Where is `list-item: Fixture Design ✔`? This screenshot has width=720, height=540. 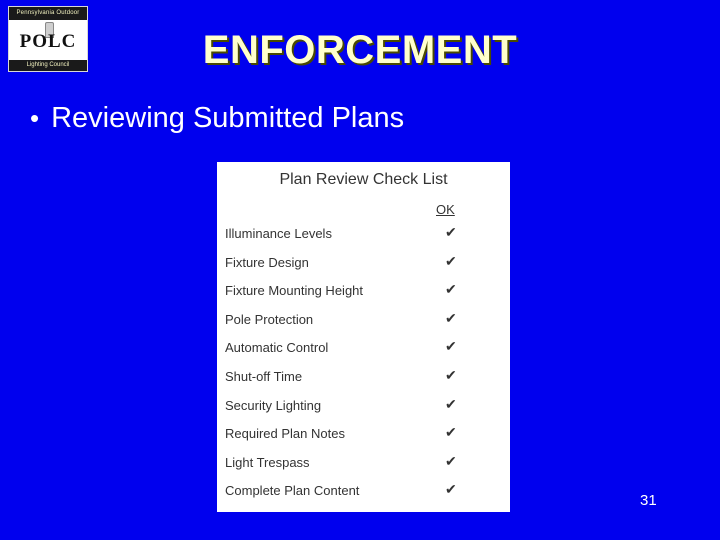 list-item: Fixture Design ✔ is located at coordinates (363, 268).